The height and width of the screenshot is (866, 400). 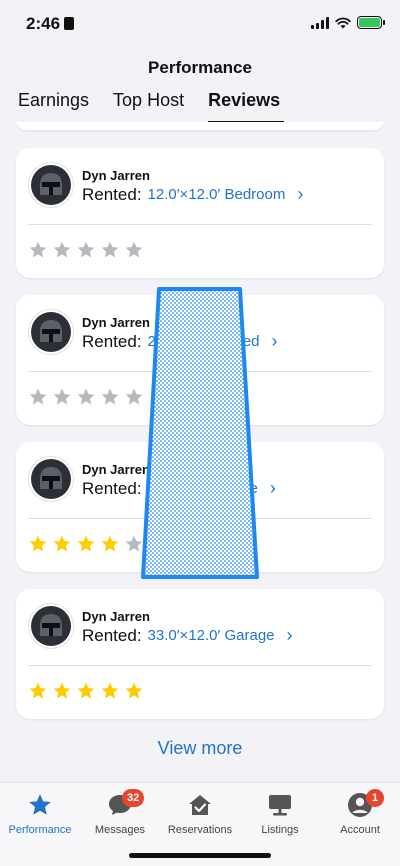 What do you see at coordinates (200, 507) in the screenshot?
I see `review-card: Dyn Jarren Rented: 5.0′×5.0′ Garage ›` at bounding box center [200, 507].